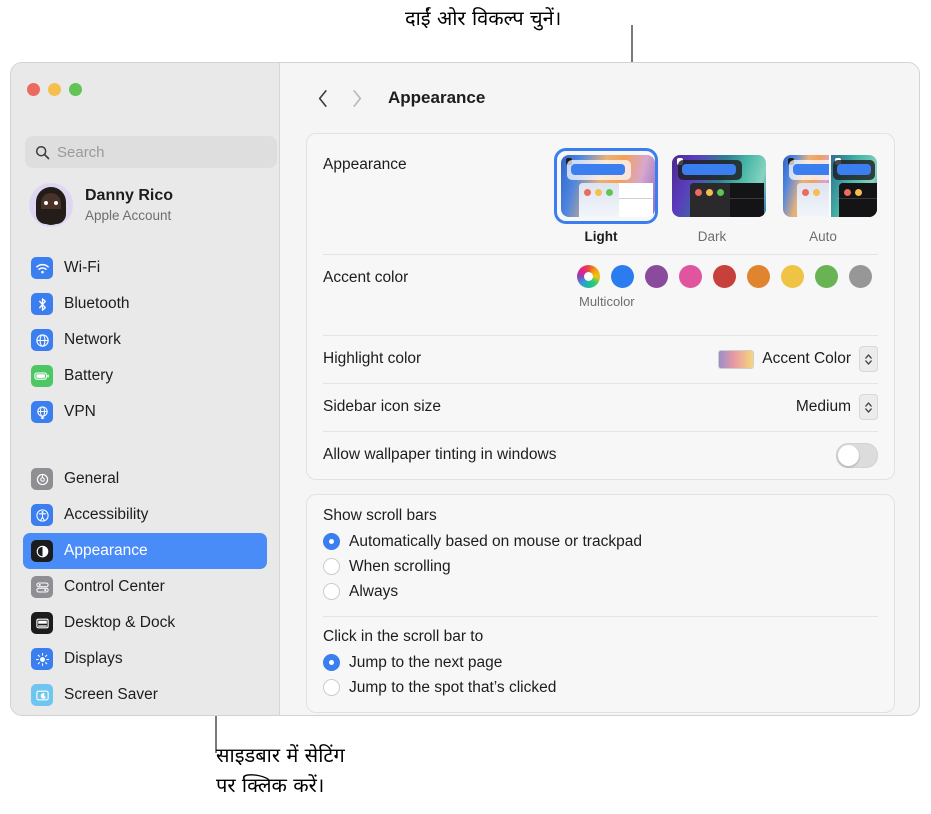 The height and width of the screenshot is (814, 931). I want to click on sidebar-item-label: Network, so click(92, 339).